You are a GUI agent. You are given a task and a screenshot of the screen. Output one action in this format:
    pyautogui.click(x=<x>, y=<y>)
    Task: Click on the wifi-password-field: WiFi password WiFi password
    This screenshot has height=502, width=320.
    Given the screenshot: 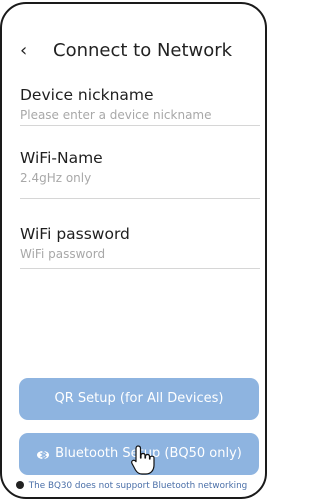 What is the action you would take?
    pyautogui.click(x=140, y=246)
    